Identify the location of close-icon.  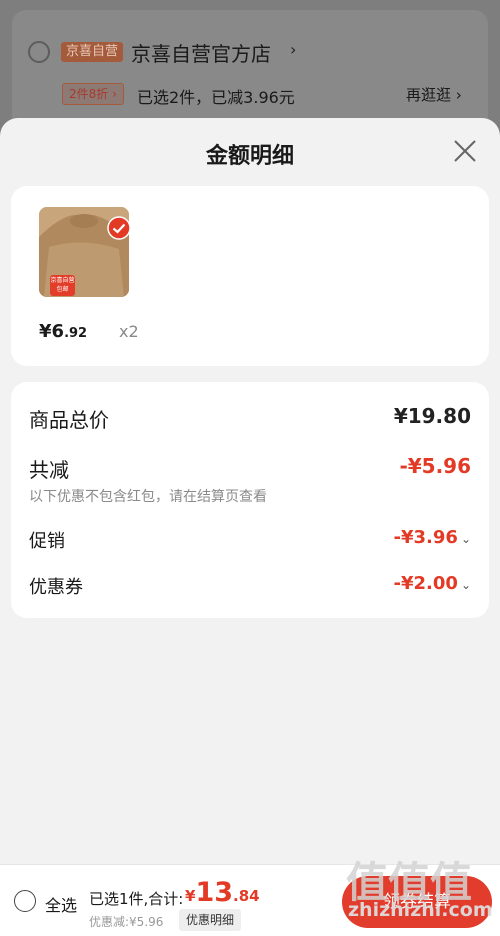
(465, 151).